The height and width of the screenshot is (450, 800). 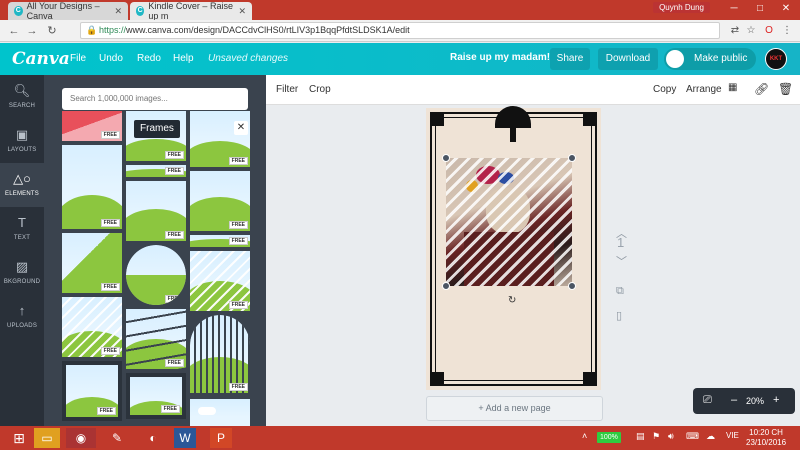 What do you see at coordinates (155, 99) in the screenshot?
I see `search-input` at bounding box center [155, 99].